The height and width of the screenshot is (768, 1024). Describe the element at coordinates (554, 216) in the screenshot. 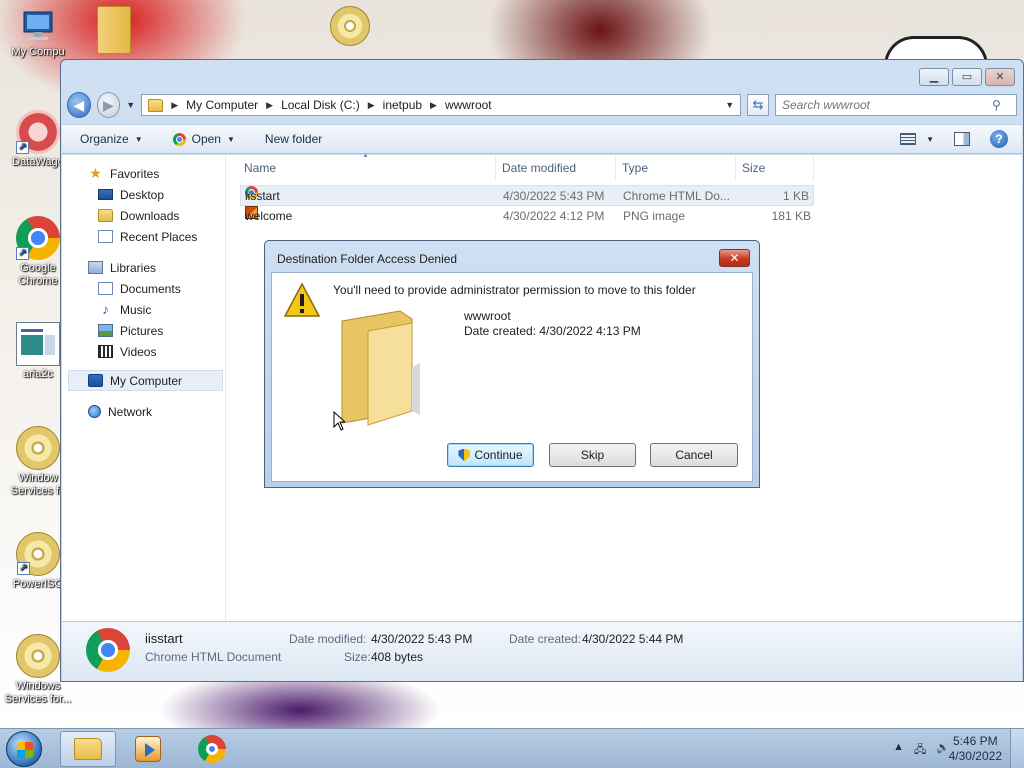

I see `file-date: 4/30/2022 4:12 PM` at that location.